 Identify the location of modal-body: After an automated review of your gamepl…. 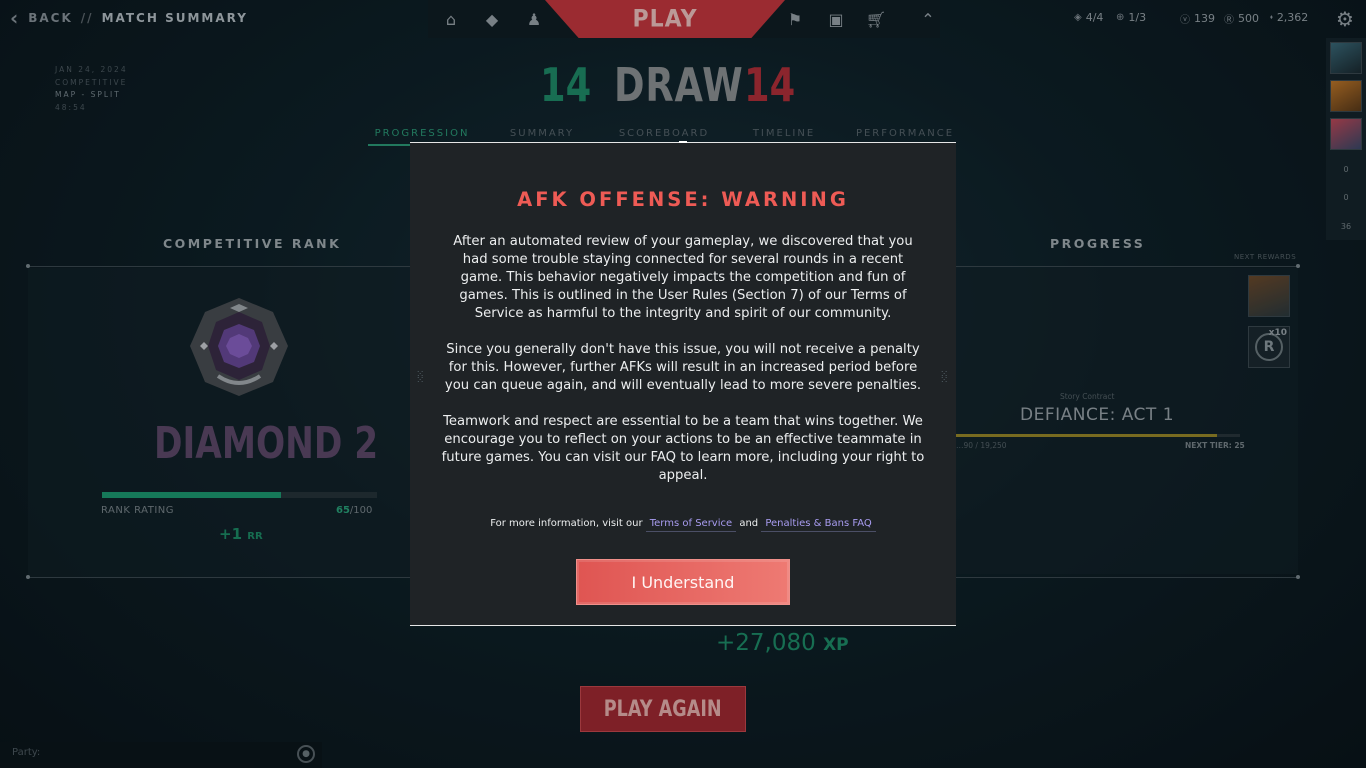
(683, 368).